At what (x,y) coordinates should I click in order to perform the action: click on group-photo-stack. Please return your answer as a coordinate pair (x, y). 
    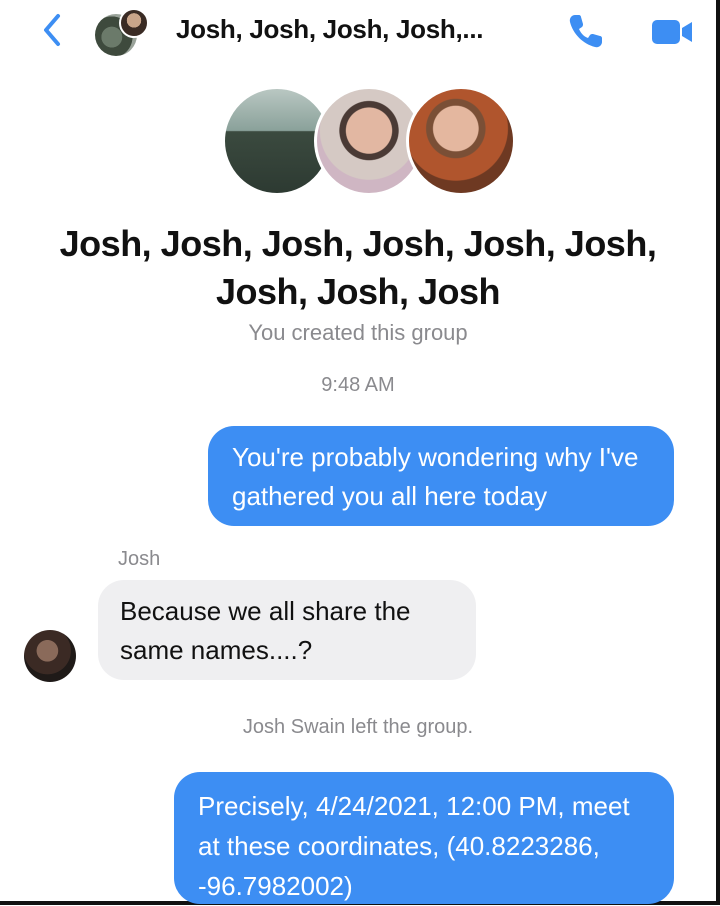
    Looking at the image, I should click on (369, 141).